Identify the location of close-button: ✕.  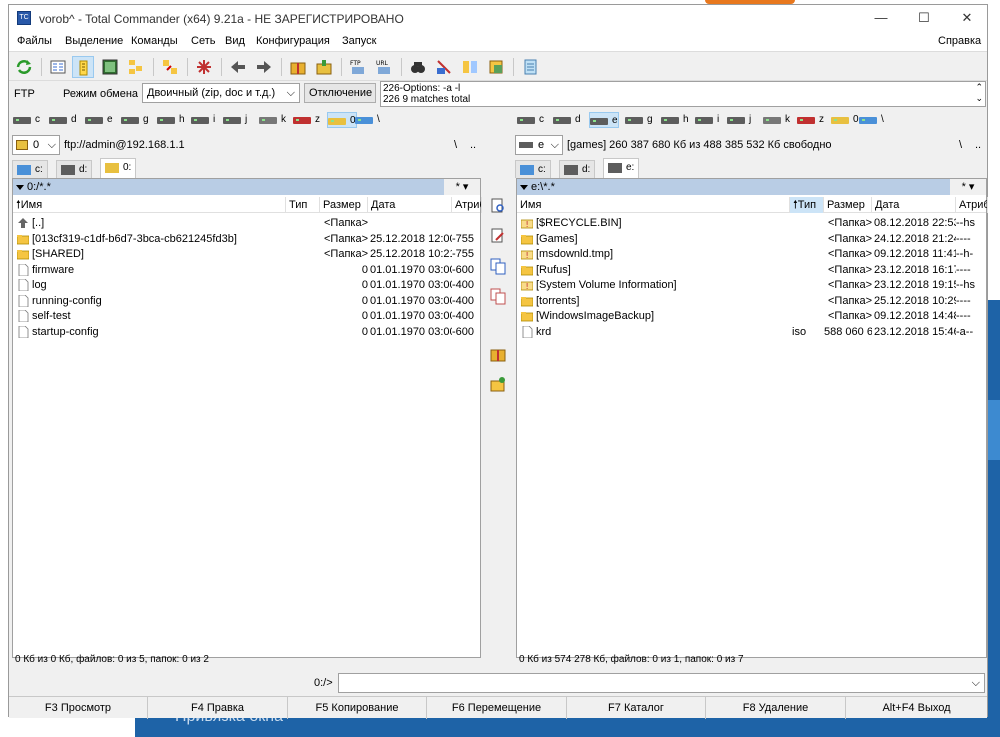
(967, 18).